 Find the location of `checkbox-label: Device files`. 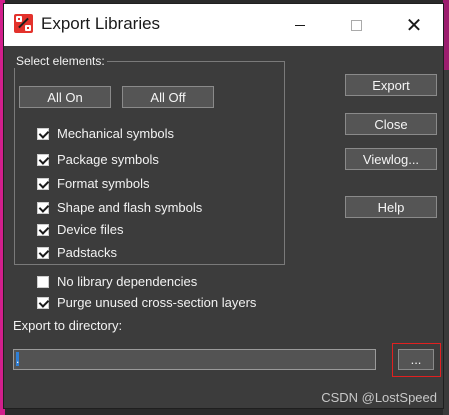

checkbox-label: Device files is located at coordinates (90, 229).